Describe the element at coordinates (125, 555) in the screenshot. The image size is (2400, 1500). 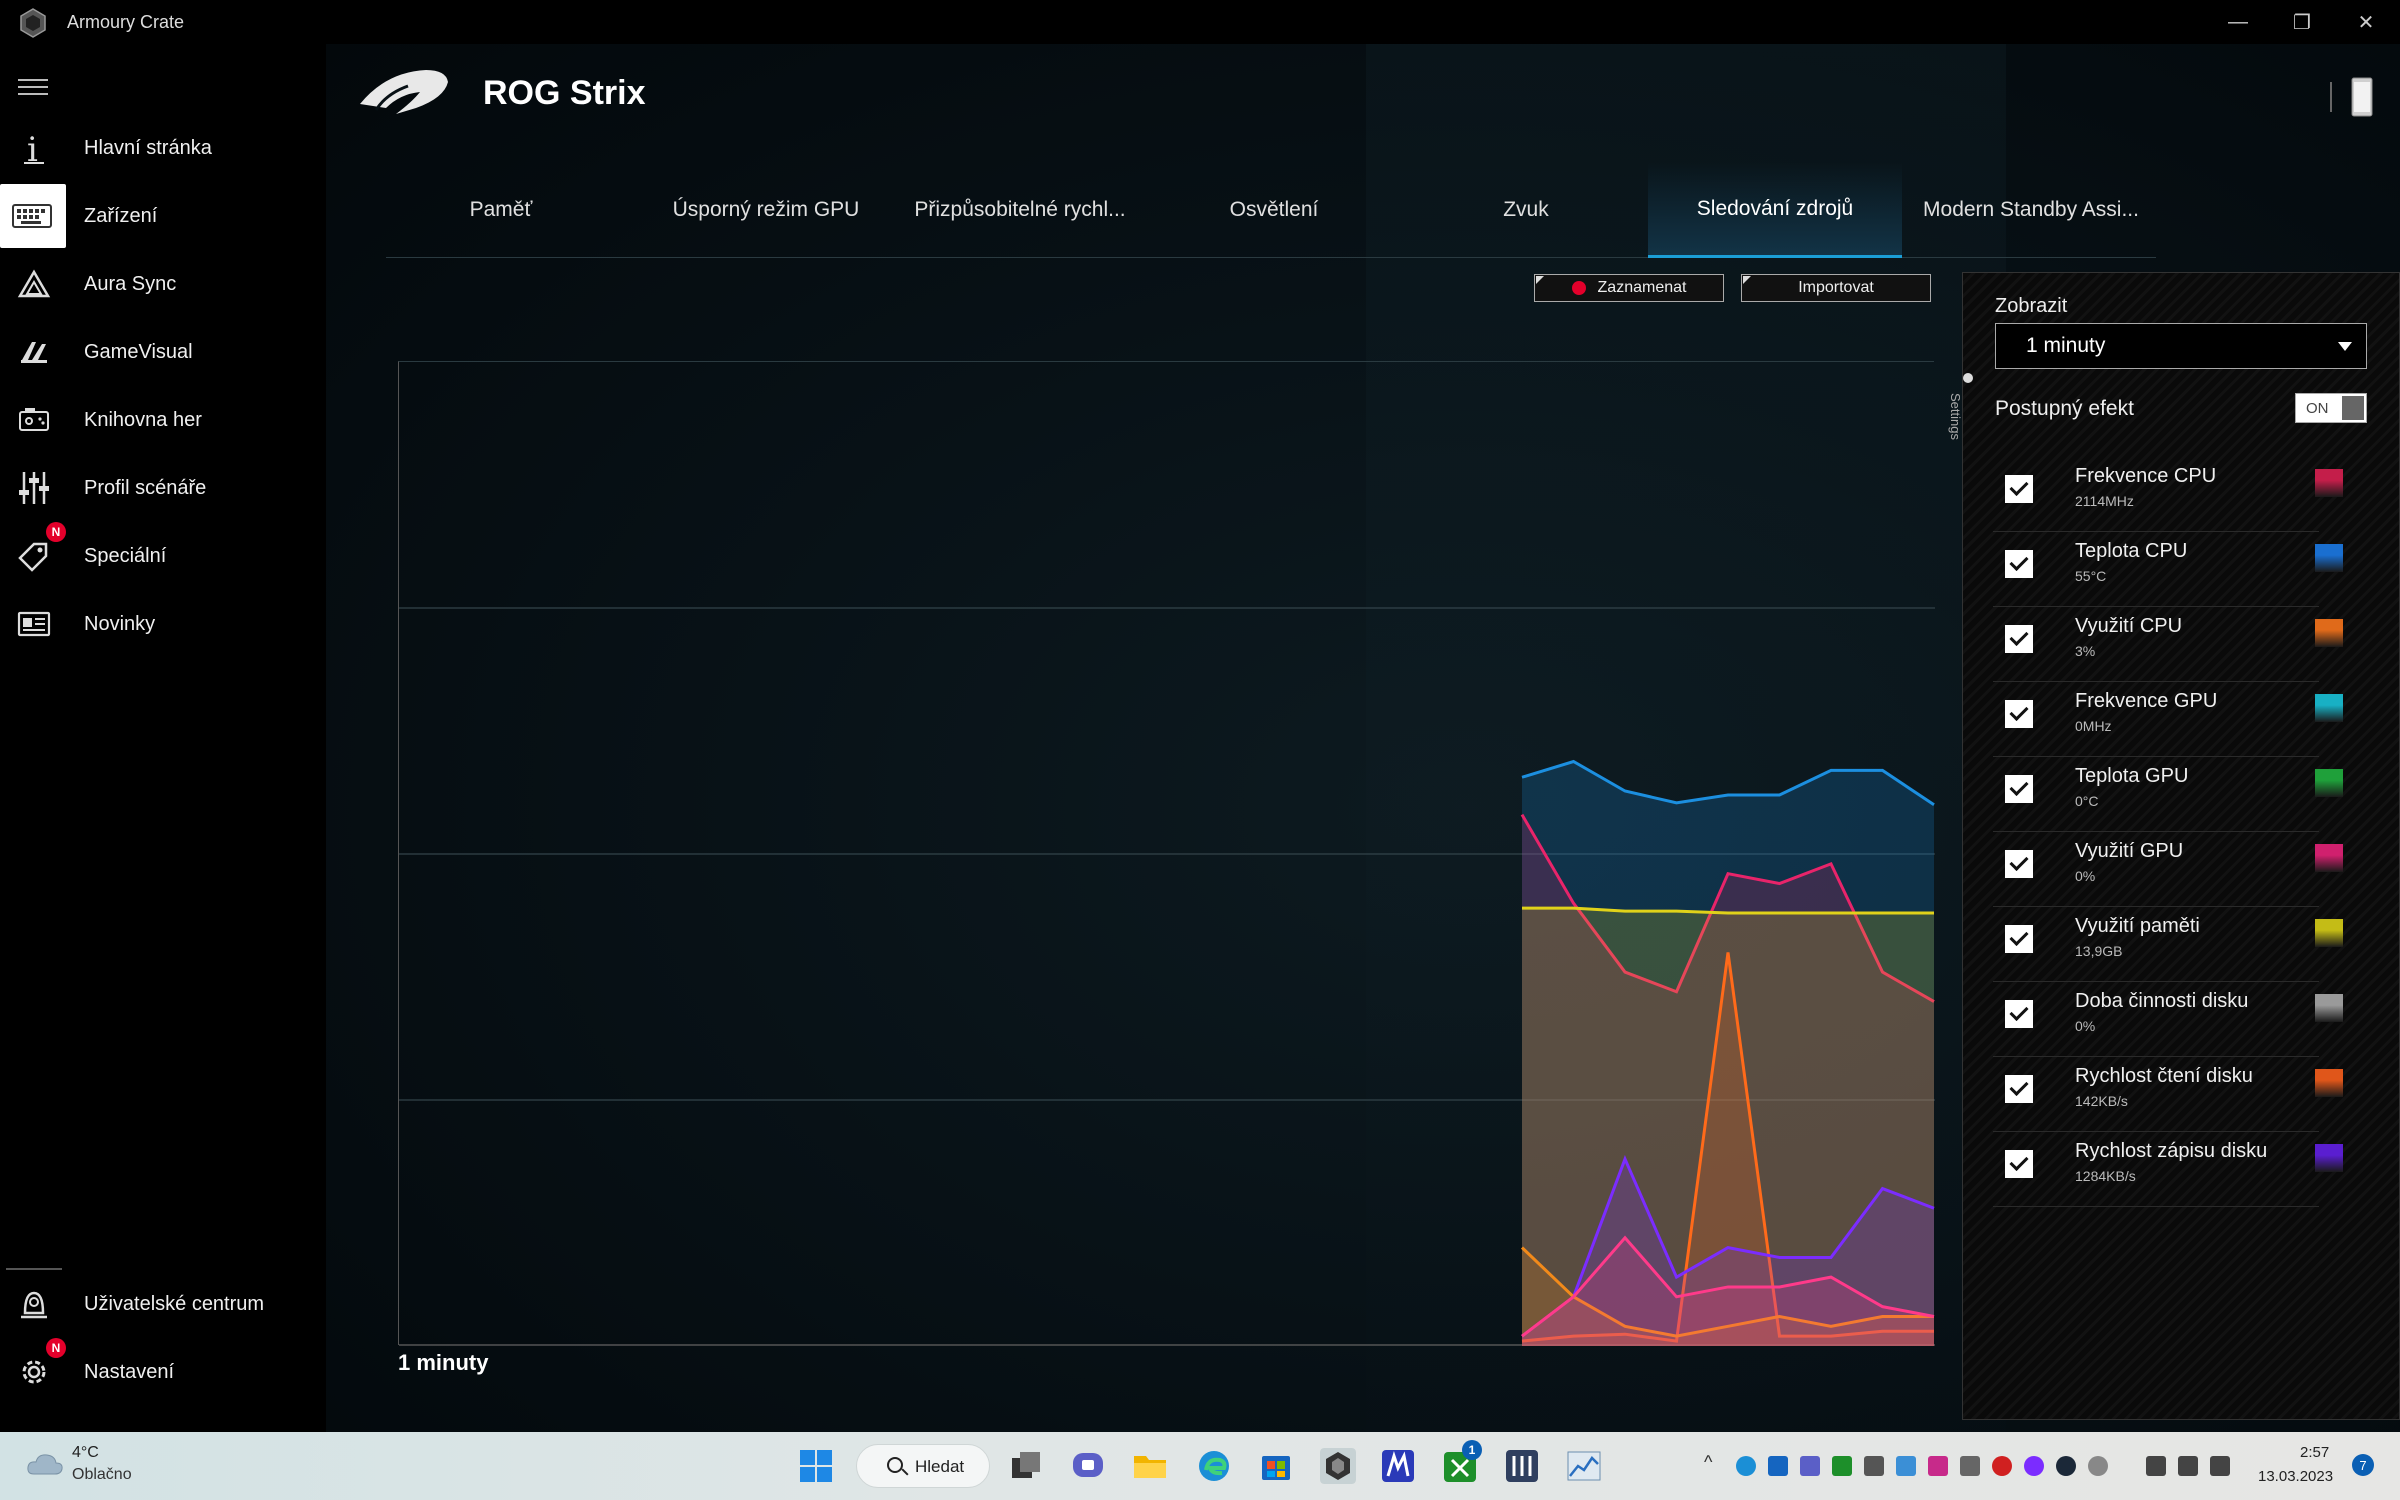
I see `sidebar-item-label: Speciální` at that location.